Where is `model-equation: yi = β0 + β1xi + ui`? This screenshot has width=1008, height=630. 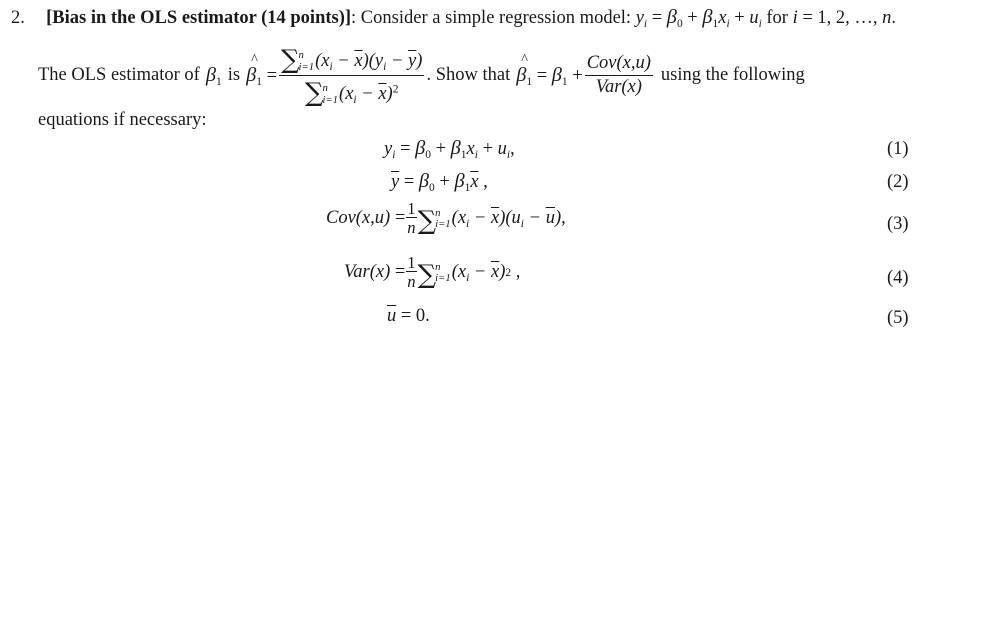 model-equation: yi = β0 + β1xi + ui is located at coordinates (698, 18).